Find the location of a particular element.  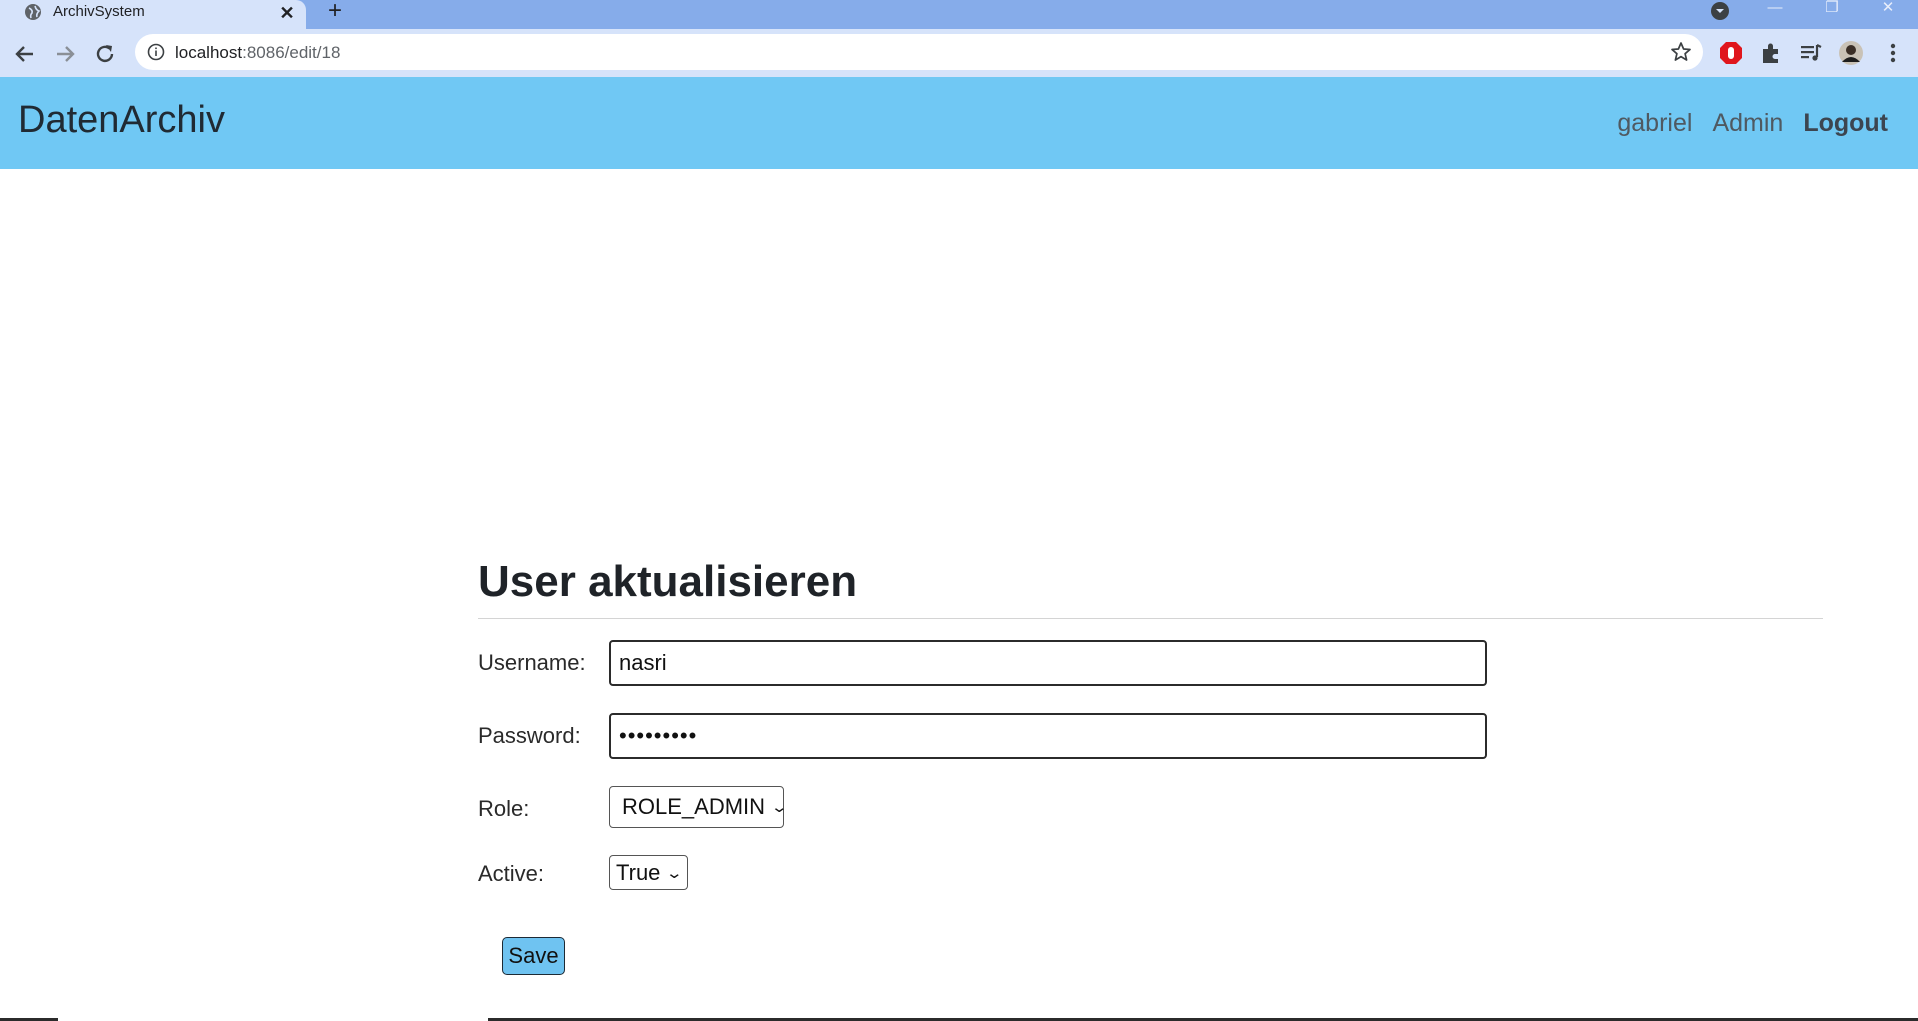

role-selected-value: ROLE_ADMIN is located at coordinates (694, 806).